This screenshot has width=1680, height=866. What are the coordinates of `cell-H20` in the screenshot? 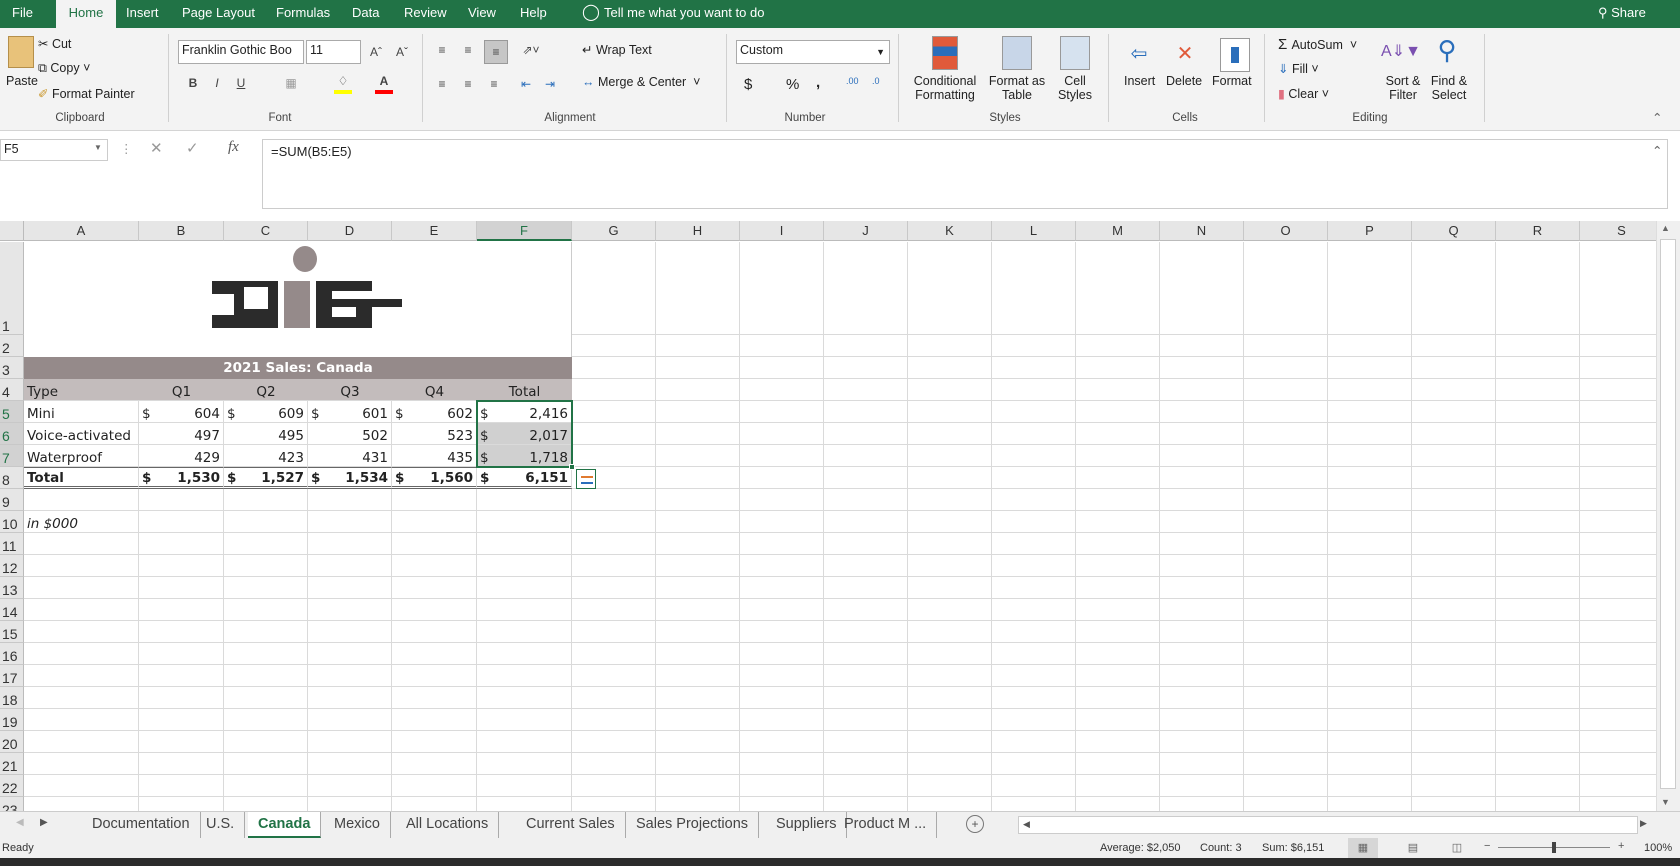 It's located at (698, 742).